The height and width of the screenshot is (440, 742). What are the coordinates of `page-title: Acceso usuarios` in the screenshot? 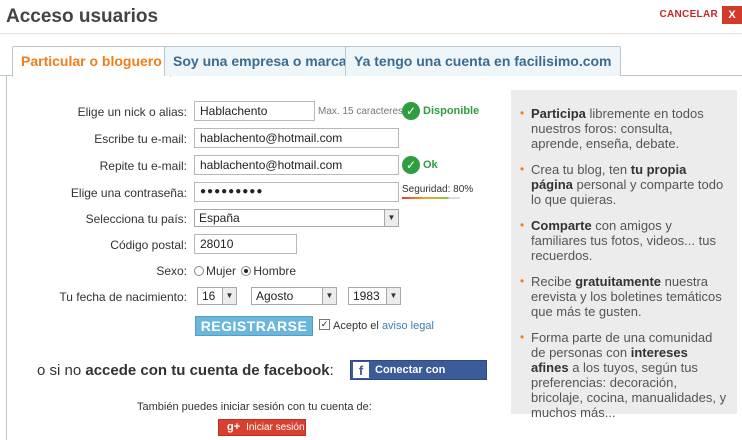 It's located at (82, 16).